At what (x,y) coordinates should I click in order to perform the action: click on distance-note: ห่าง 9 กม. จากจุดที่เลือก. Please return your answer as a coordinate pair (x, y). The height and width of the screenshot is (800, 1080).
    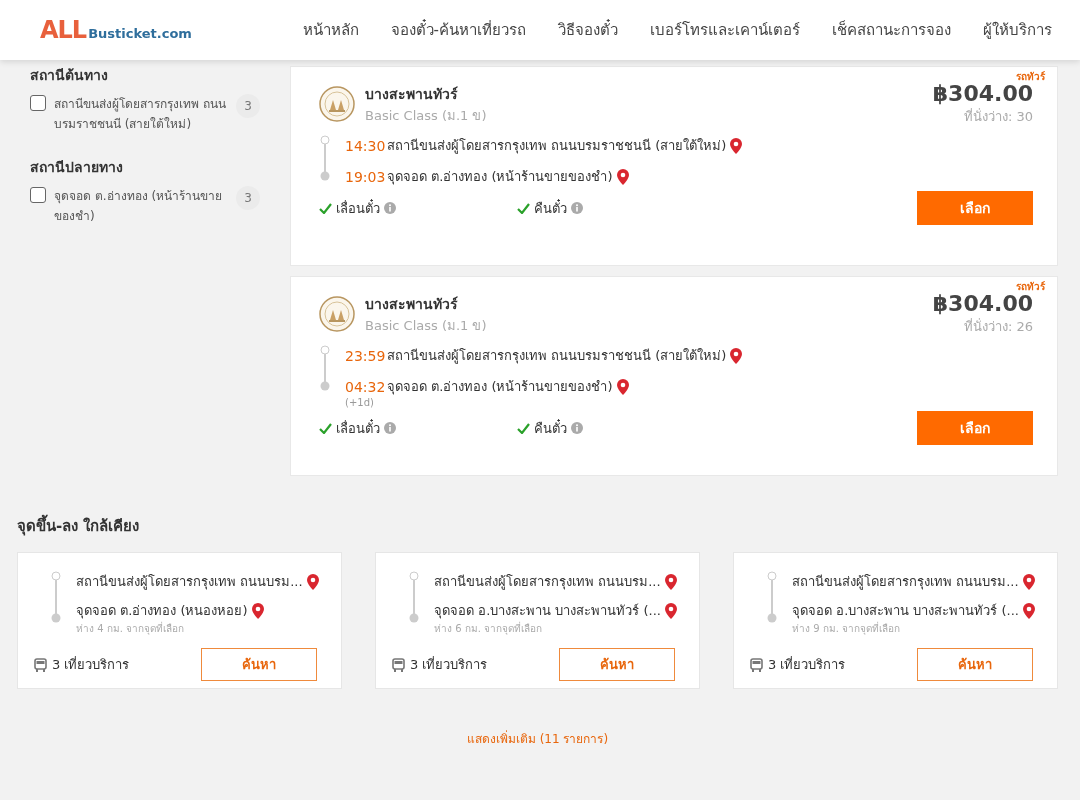
    Looking at the image, I should click on (847, 628).